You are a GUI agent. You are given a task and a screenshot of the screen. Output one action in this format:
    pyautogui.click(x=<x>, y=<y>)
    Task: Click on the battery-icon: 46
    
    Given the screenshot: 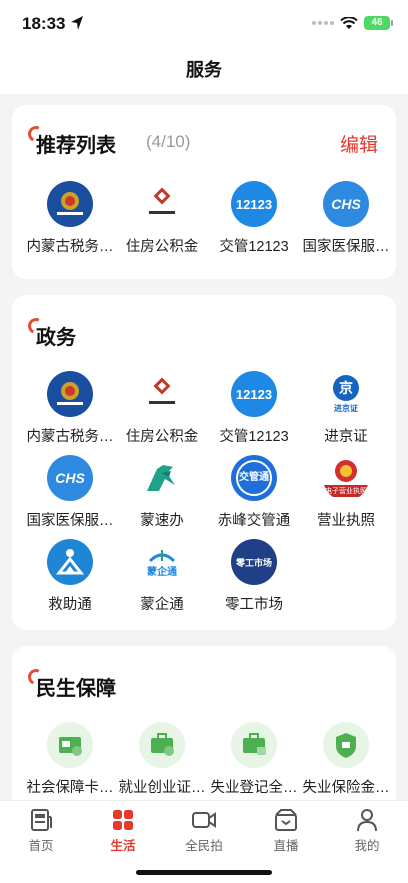 What is the action you would take?
    pyautogui.click(x=378, y=23)
    